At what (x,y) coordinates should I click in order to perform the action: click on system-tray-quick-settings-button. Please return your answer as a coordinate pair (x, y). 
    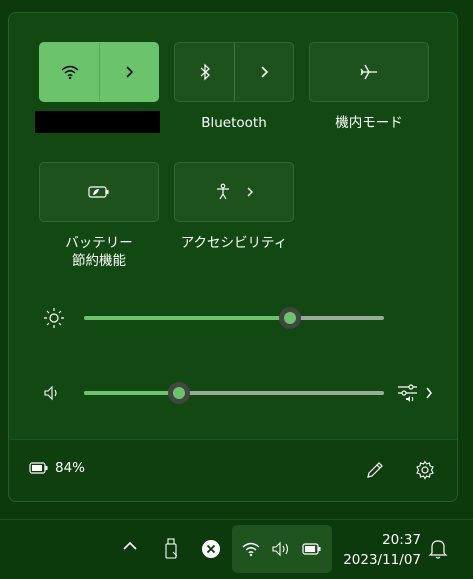
    Looking at the image, I should click on (282, 549).